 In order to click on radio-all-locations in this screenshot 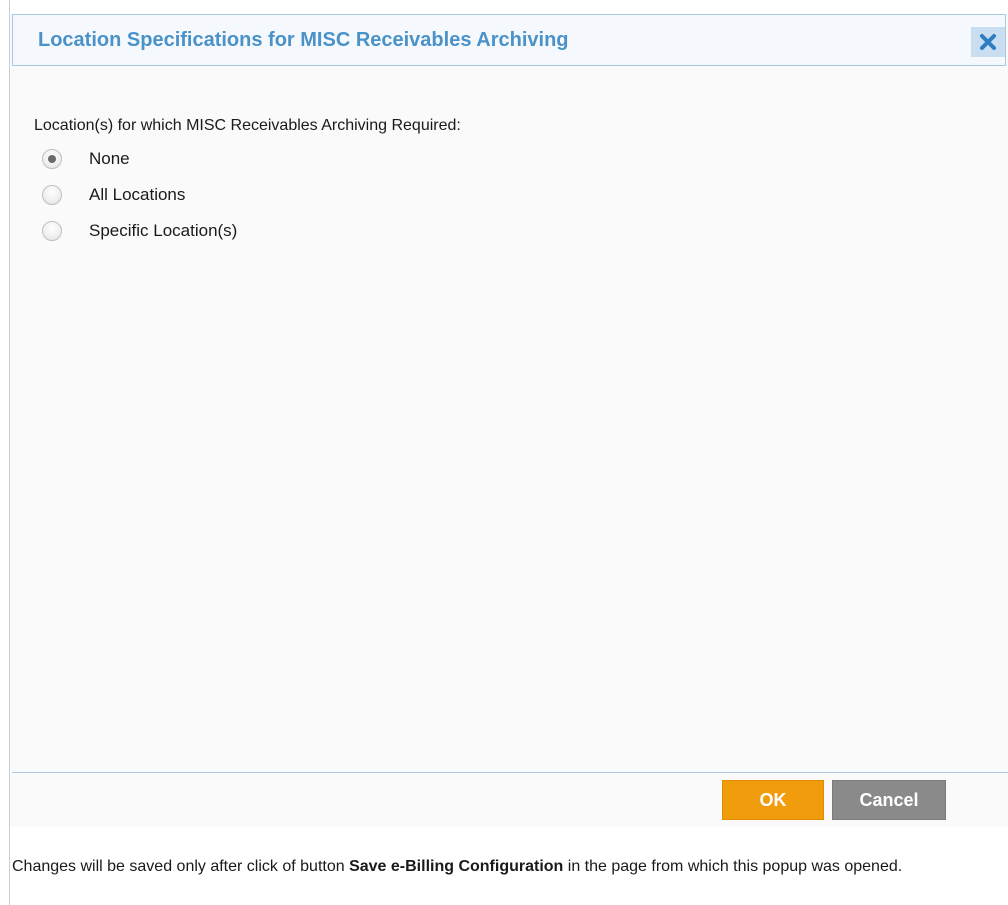, I will do `click(52, 195)`.